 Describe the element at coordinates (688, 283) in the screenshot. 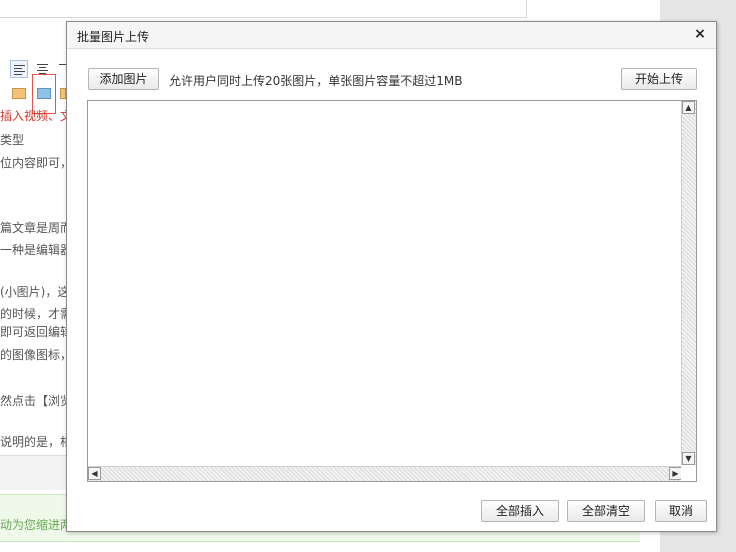

I see `vertical-scrollbar: ▲ ▼` at that location.